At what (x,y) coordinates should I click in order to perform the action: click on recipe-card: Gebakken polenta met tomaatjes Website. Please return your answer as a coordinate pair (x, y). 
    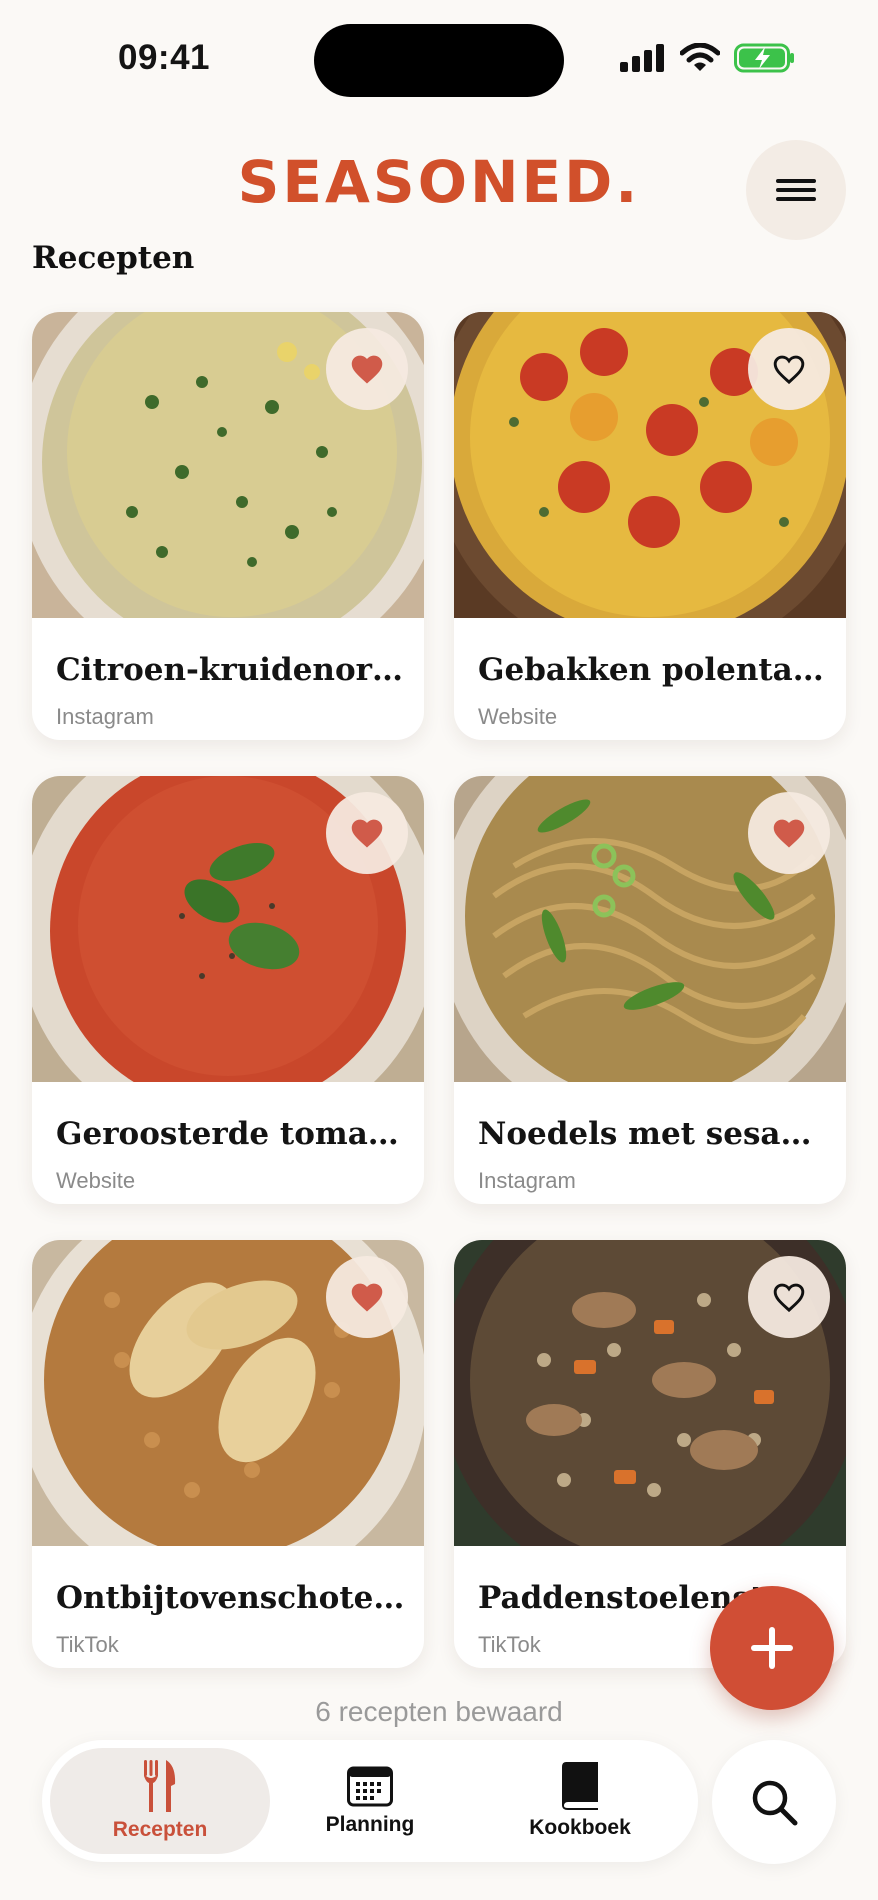
    Looking at the image, I should click on (650, 526).